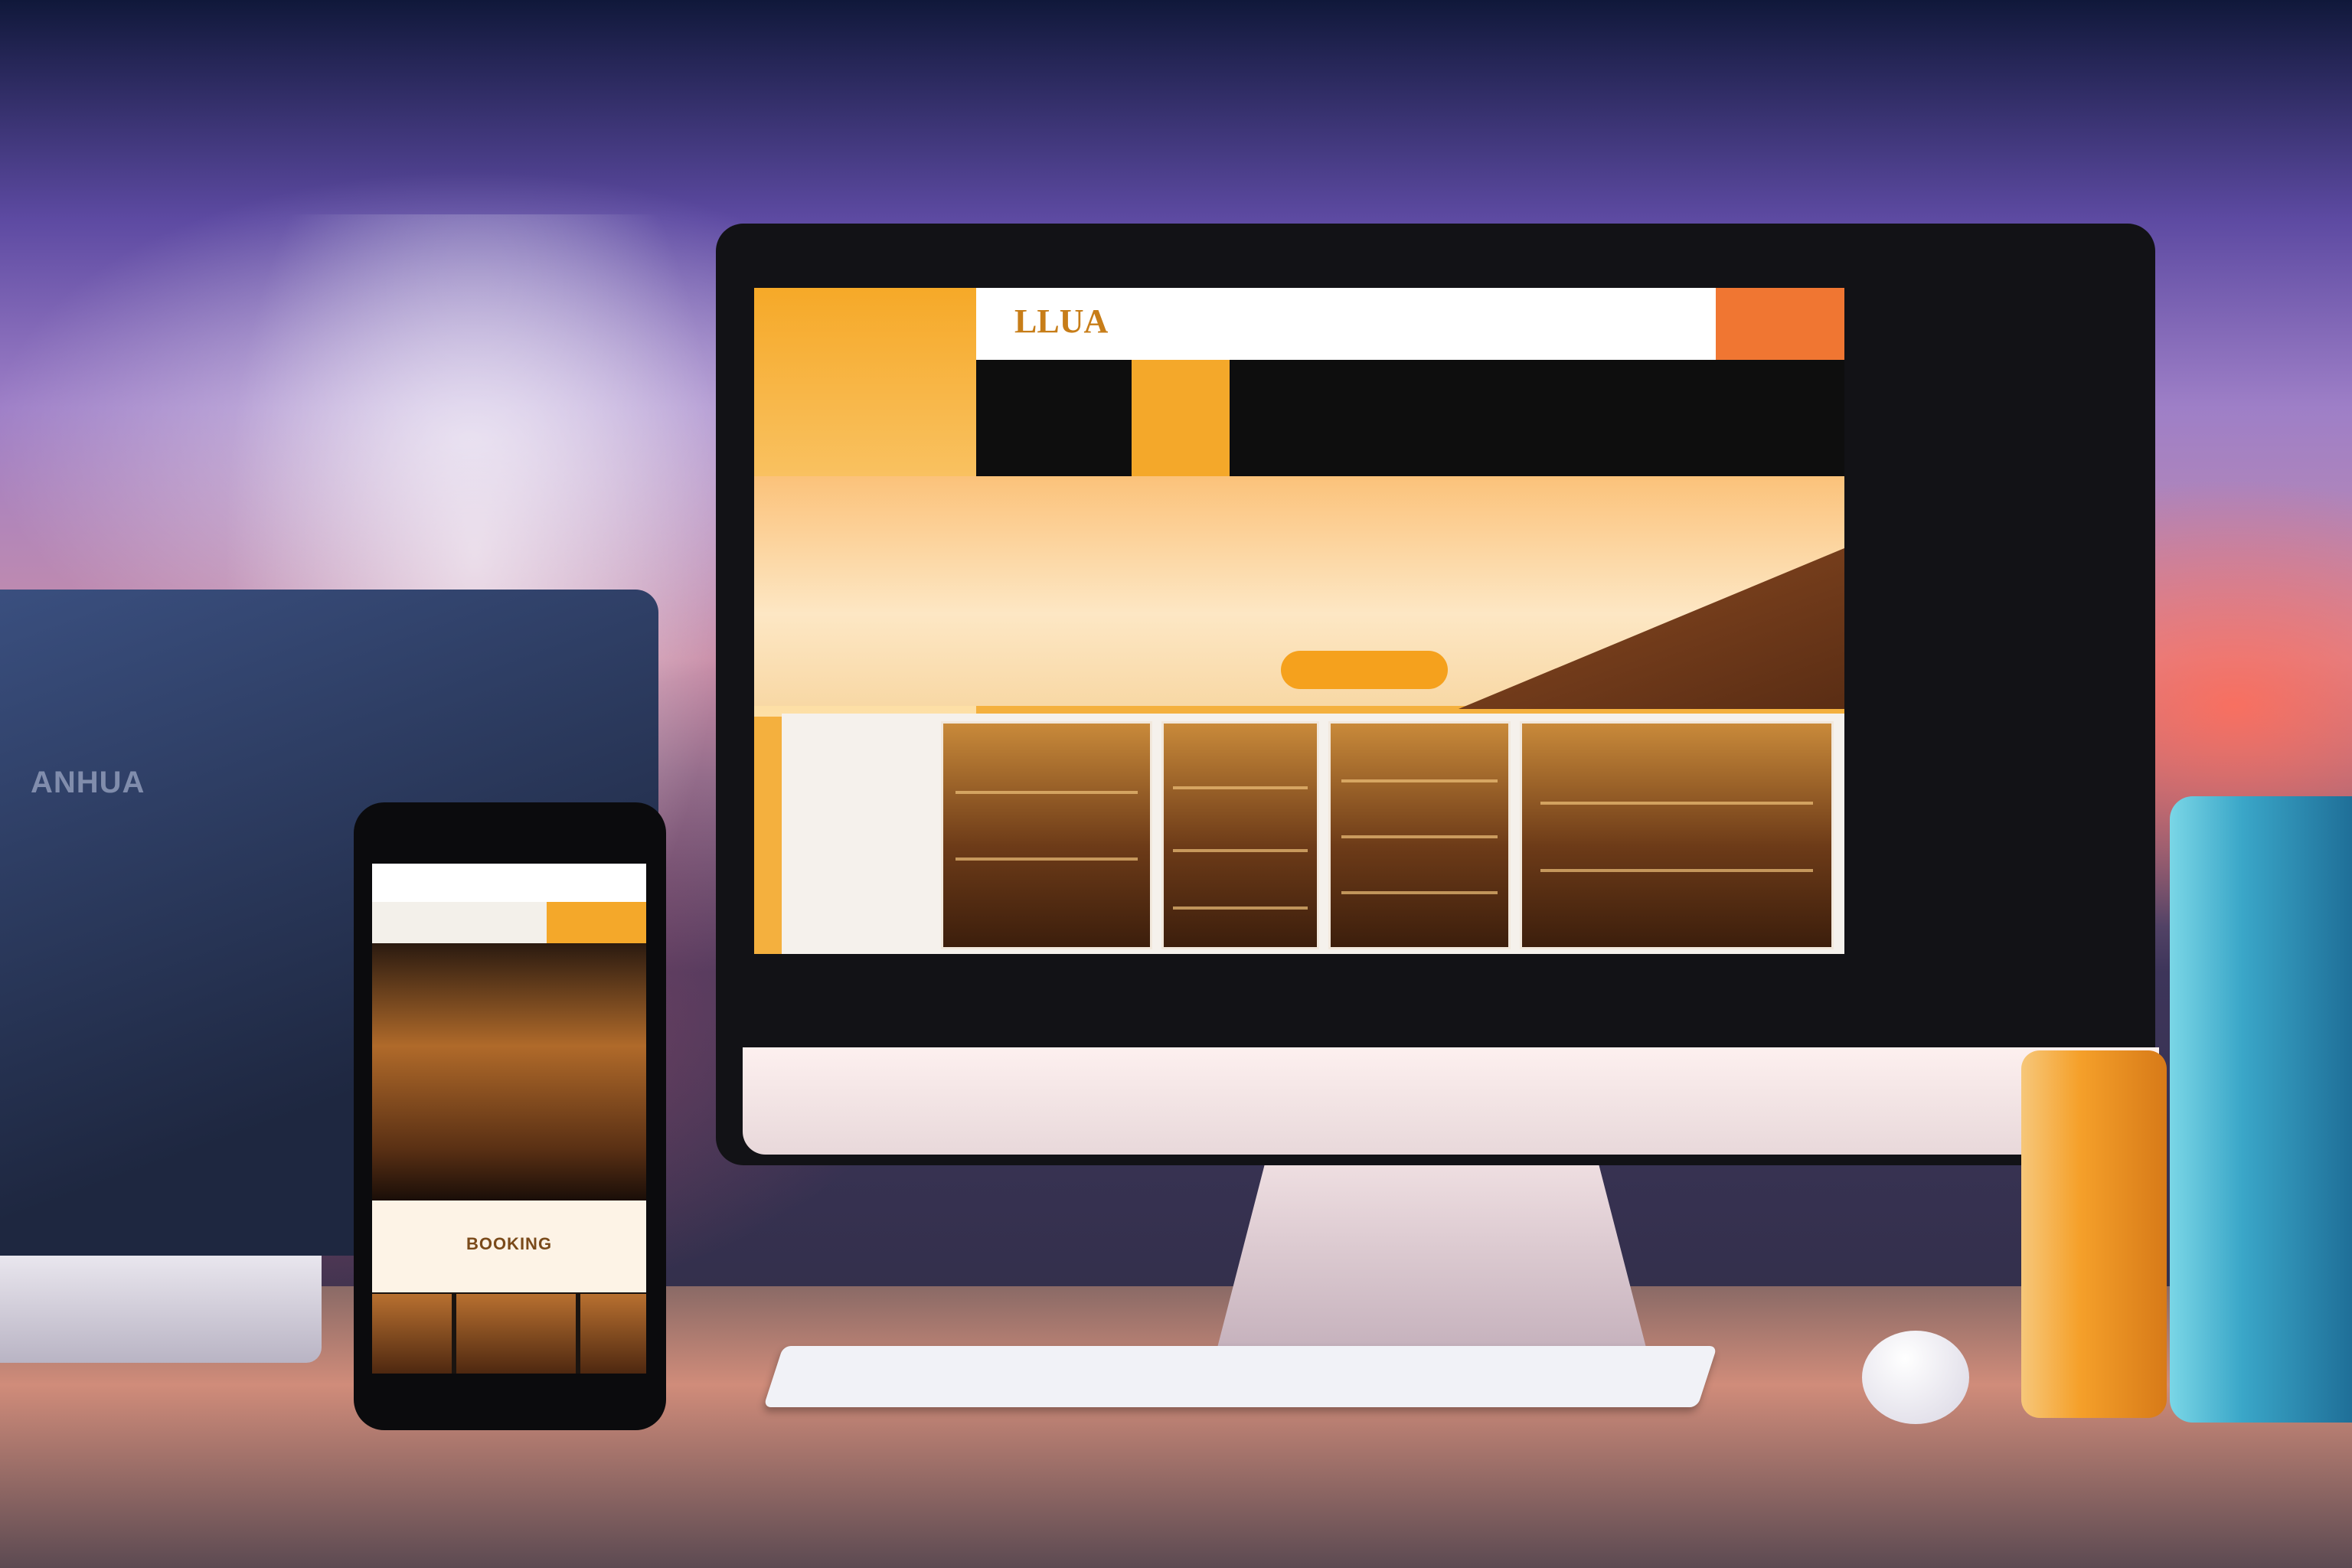  I want to click on website-nav-bar, so click(1410, 418).